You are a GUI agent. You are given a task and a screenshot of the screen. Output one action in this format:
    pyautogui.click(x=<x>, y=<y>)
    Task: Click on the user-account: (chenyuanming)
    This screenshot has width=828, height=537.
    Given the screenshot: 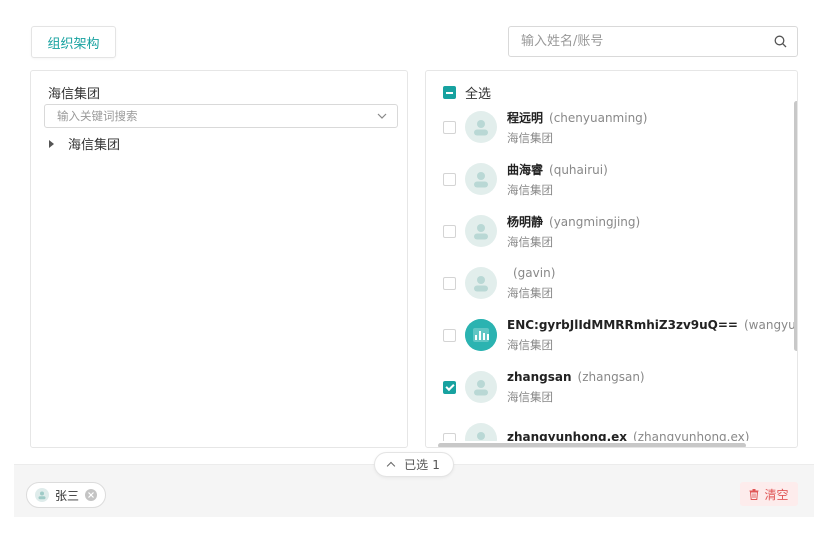 What is the action you would take?
    pyautogui.click(x=598, y=117)
    